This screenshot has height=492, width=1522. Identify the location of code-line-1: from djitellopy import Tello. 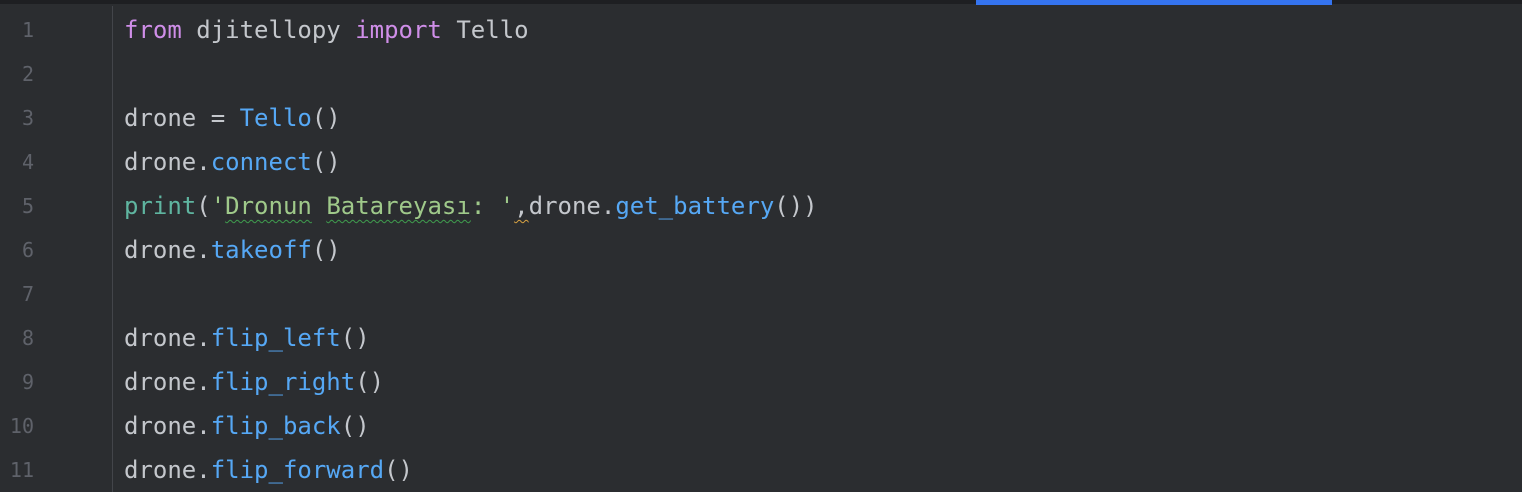
(326, 30).